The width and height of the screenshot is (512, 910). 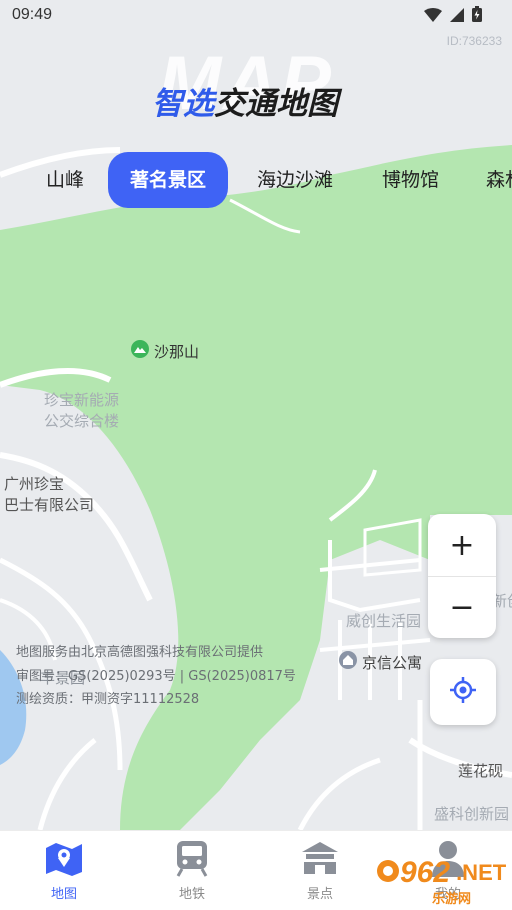 What do you see at coordinates (256, 180) in the screenshot?
I see `category-tabs: 山峰 著名景区 海边沙滩 博物馆 森林` at bounding box center [256, 180].